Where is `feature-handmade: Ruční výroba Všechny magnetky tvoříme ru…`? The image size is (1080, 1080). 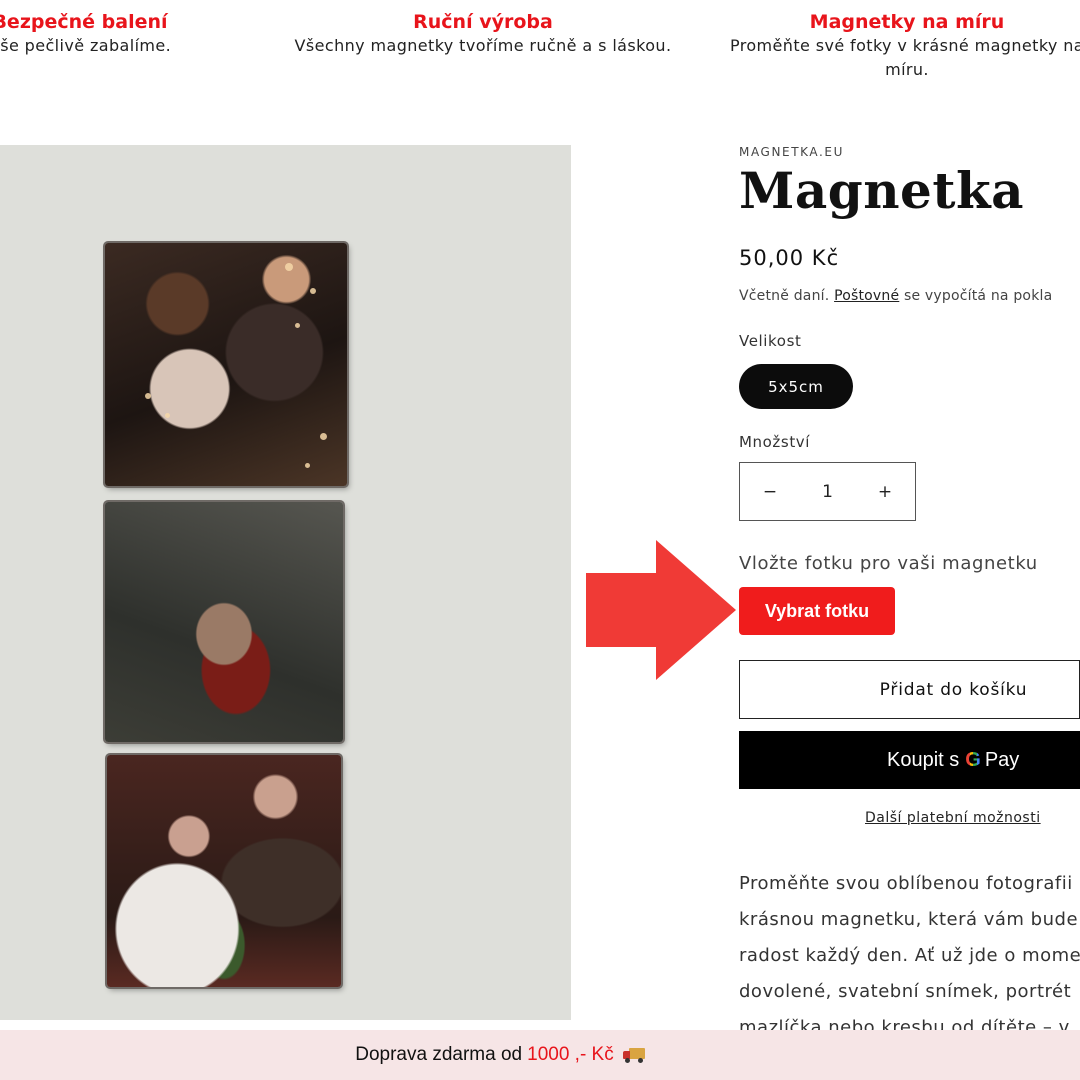
feature-handmade: Ruční výroba Všechny magnetky tvoříme ru… is located at coordinates (483, 34).